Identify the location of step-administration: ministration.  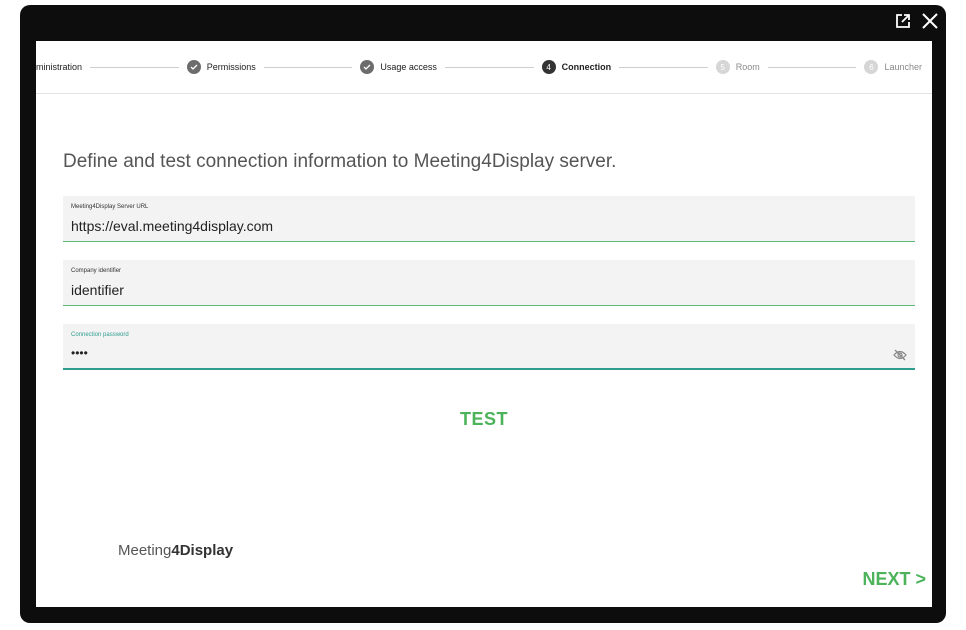
(59, 67).